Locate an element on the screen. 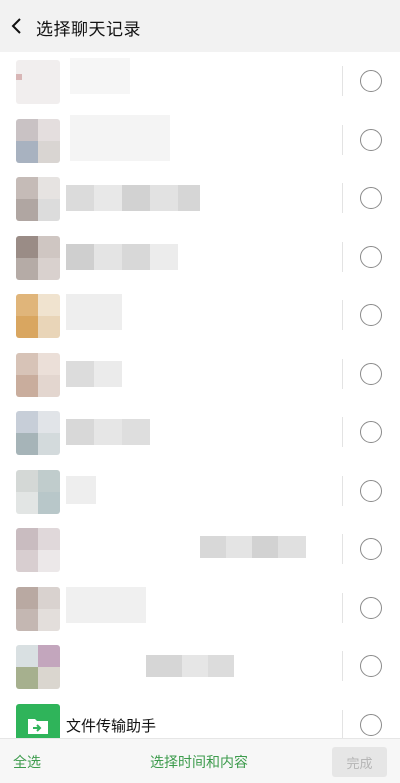  done-button: 完成 is located at coordinates (359, 762).